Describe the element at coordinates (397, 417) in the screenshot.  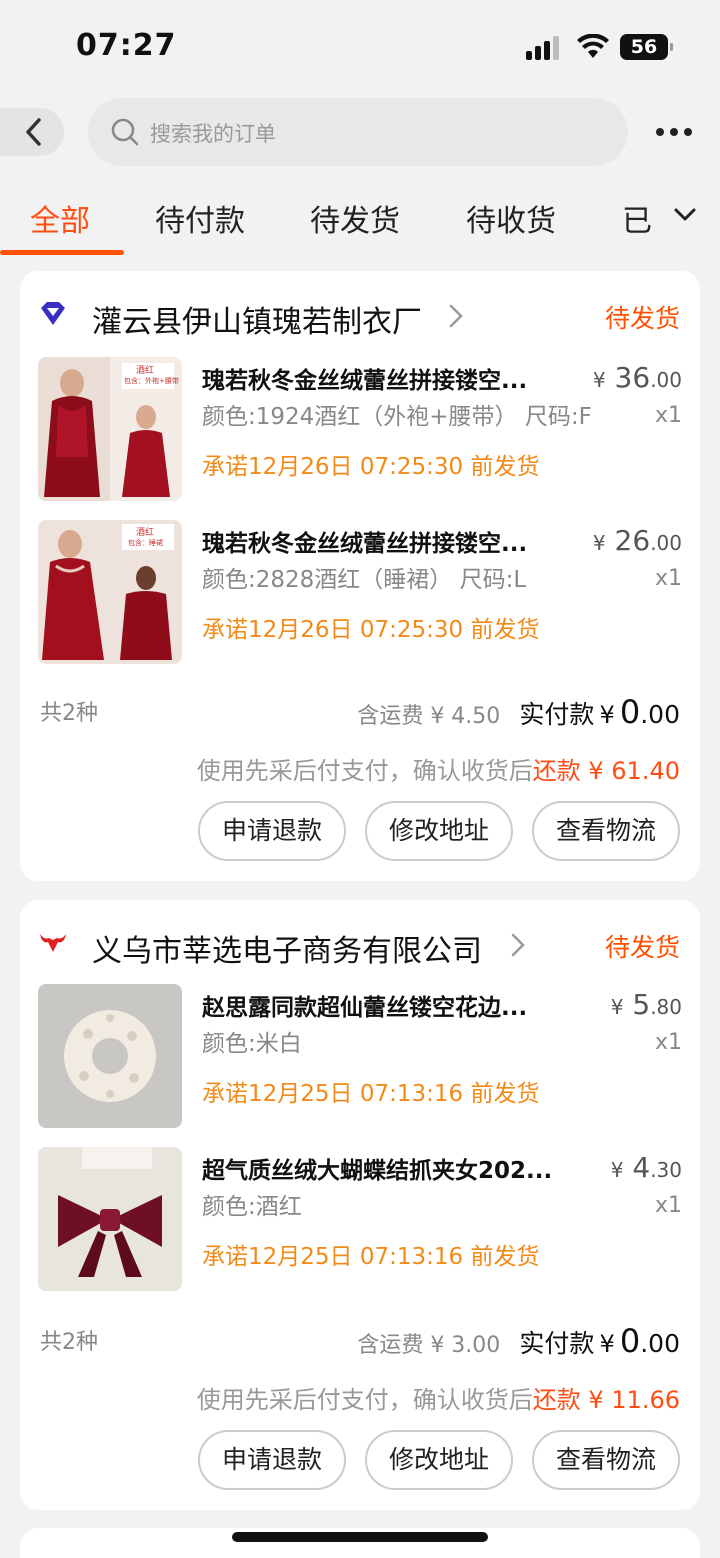
I see `product-spec: 颜色:1924酒红（外袍+腰带） 尺码:F` at that location.